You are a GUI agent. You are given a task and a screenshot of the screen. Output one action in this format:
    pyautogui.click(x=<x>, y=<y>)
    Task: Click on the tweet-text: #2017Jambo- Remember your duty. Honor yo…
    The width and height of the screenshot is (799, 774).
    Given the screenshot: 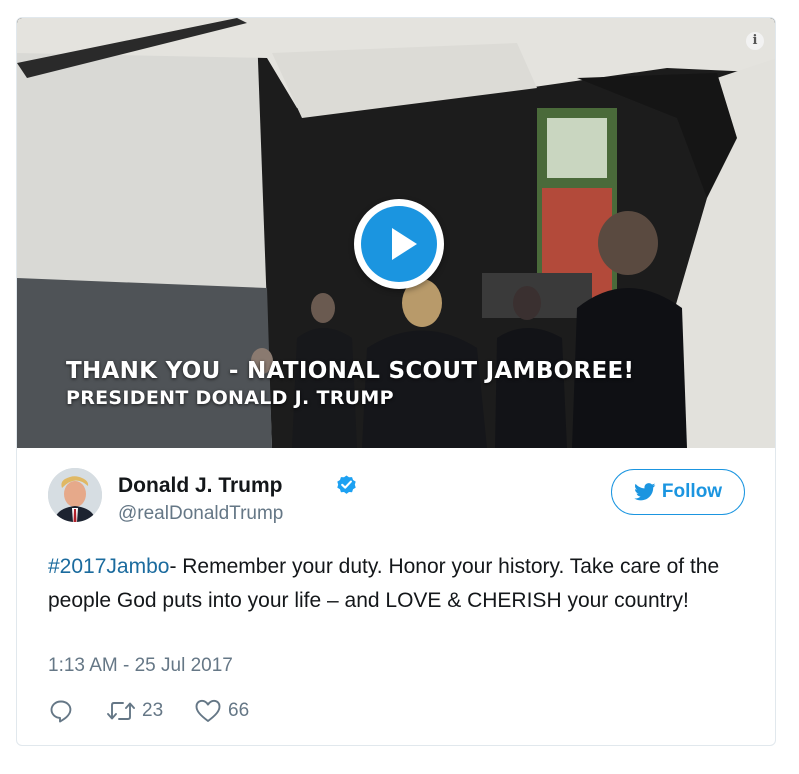 What is the action you would take?
    pyautogui.click(x=393, y=584)
    